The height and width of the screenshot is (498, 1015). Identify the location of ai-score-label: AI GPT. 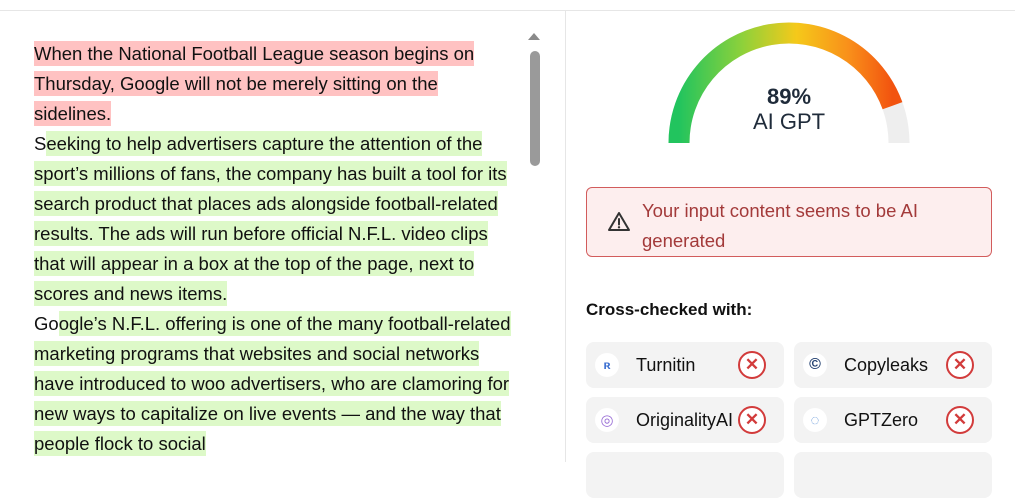
(789, 121).